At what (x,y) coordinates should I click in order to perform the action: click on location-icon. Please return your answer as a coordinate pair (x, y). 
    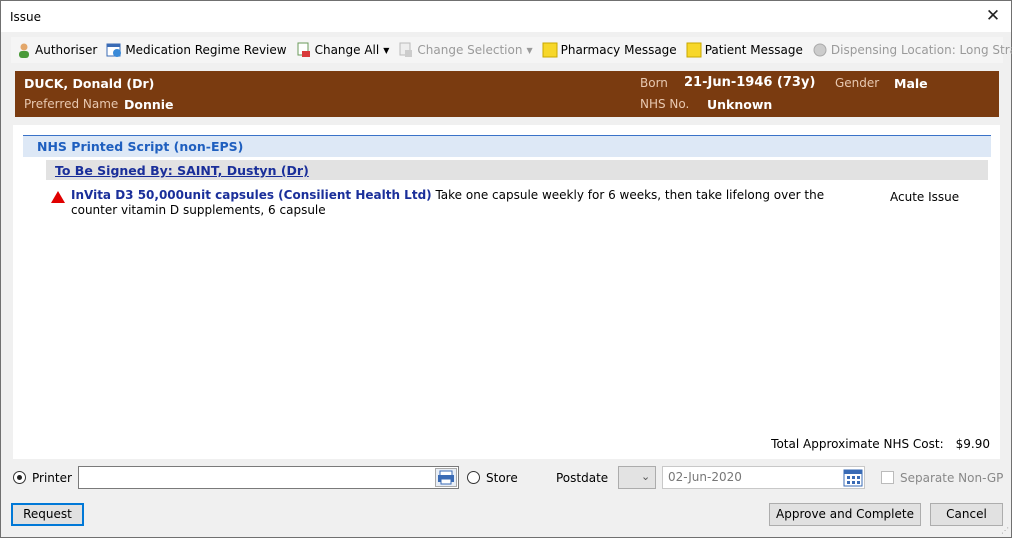
    Looking at the image, I should click on (820, 50).